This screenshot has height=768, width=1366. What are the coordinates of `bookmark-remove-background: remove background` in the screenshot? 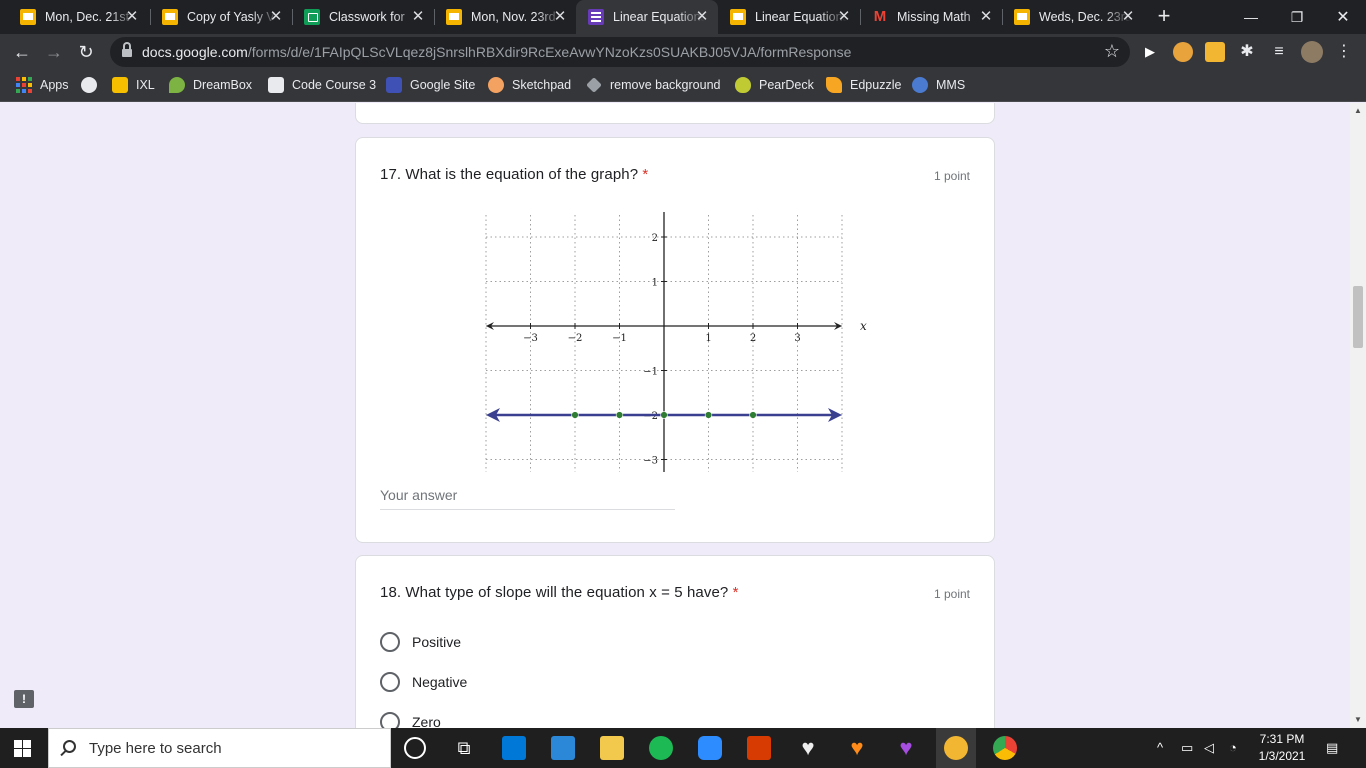 It's located at (653, 85).